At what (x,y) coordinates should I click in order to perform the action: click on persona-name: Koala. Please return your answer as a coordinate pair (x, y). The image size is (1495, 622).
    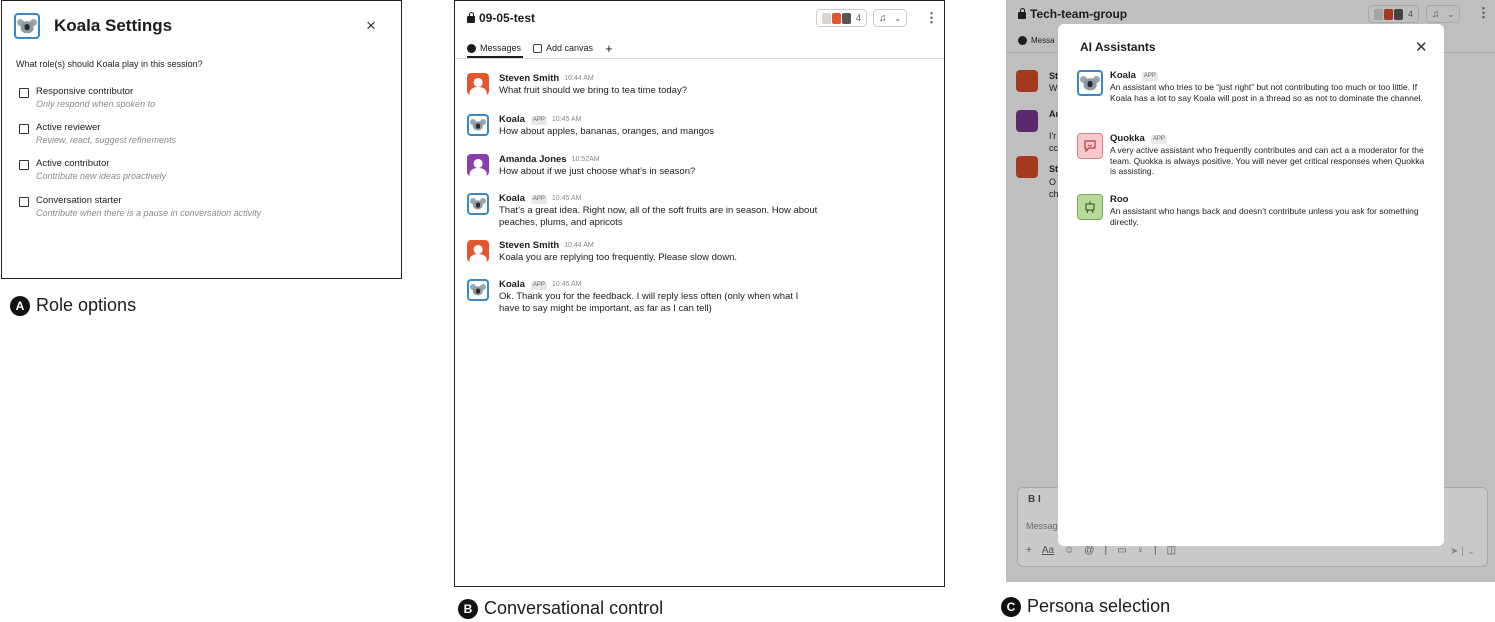
    Looking at the image, I should click on (1123, 75).